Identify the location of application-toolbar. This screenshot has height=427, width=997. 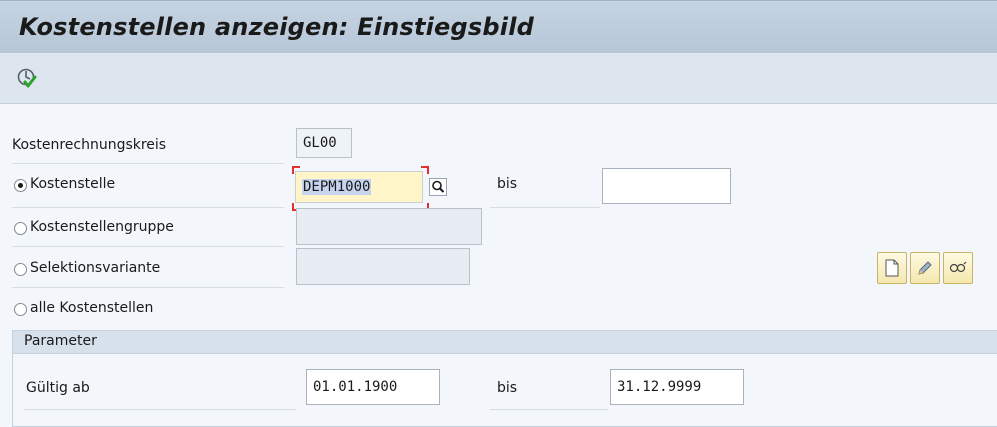
(498, 78).